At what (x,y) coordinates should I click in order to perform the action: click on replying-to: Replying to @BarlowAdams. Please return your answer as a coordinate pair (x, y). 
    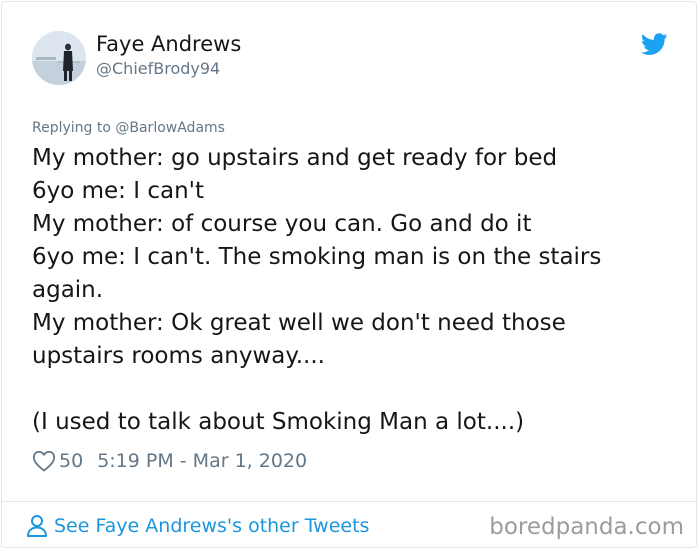
    Looking at the image, I should click on (128, 128).